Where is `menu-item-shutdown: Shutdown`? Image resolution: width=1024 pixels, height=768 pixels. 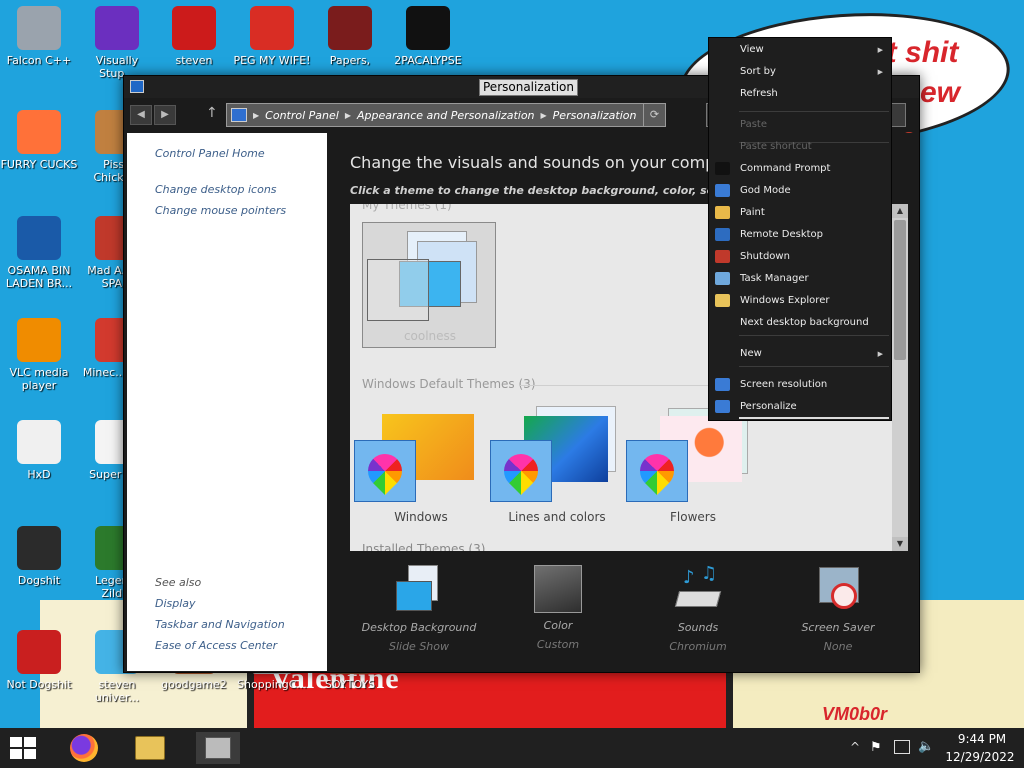 menu-item-shutdown: Shutdown is located at coordinates (801, 257).